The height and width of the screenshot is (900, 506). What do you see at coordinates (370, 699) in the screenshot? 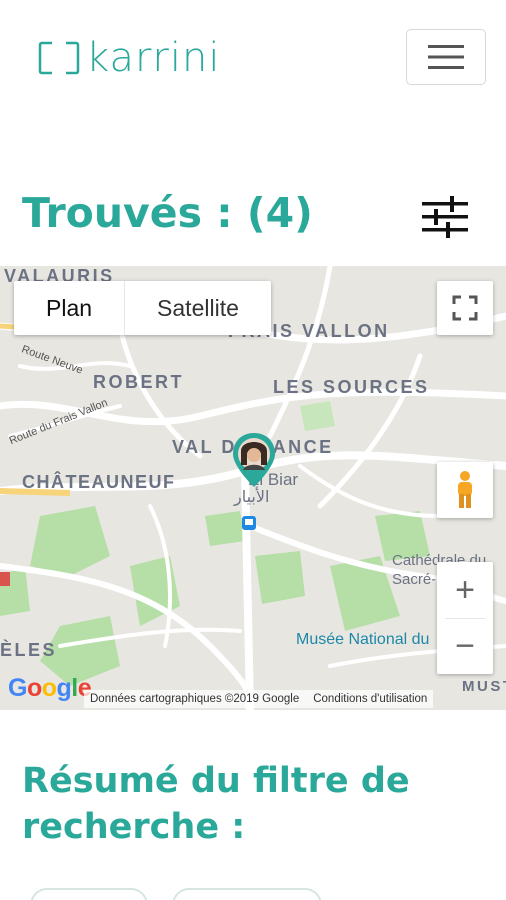
I see `terms-link: Conditions d'utilisation` at bounding box center [370, 699].